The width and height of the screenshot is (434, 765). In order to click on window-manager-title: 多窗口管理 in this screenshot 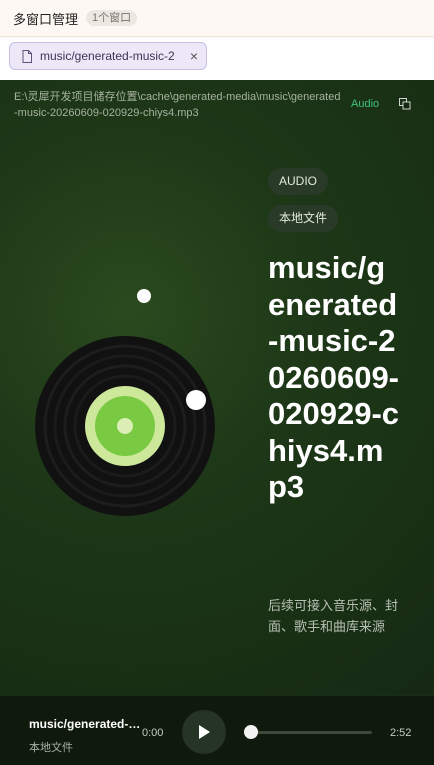, I will do `click(46, 19)`.